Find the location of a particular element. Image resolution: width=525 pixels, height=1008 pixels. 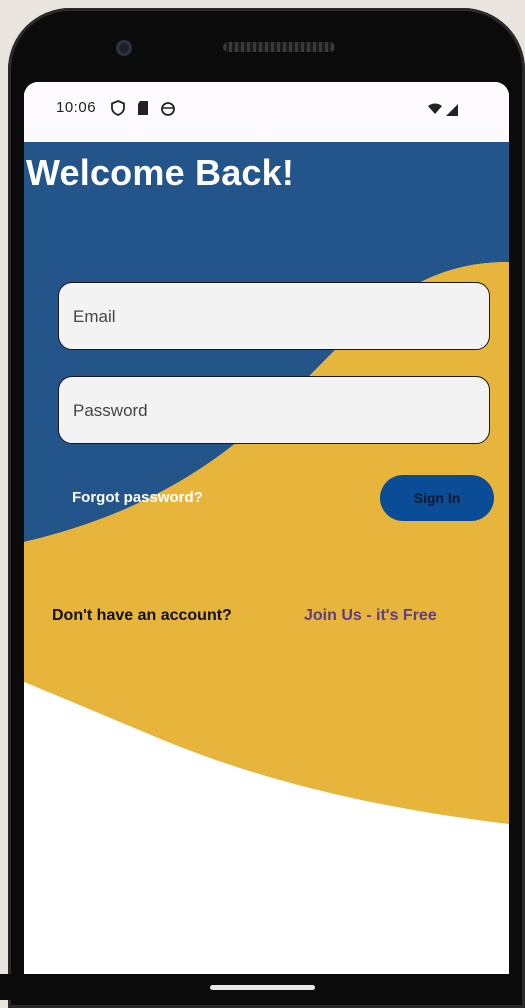

front-camera is located at coordinates (124, 48).